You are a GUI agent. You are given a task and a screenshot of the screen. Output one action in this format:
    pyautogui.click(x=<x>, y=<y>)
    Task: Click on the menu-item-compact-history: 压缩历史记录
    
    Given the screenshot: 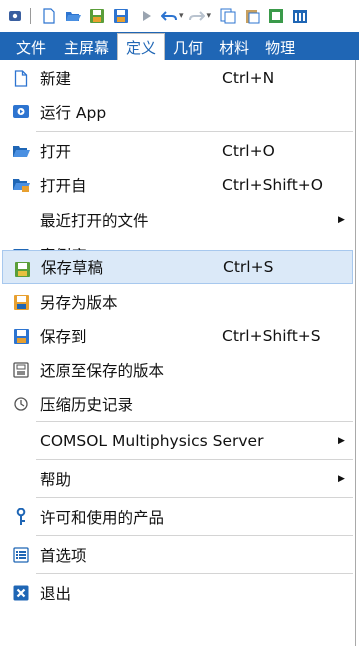 What is the action you would take?
    pyautogui.click(x=177, y=404)
    